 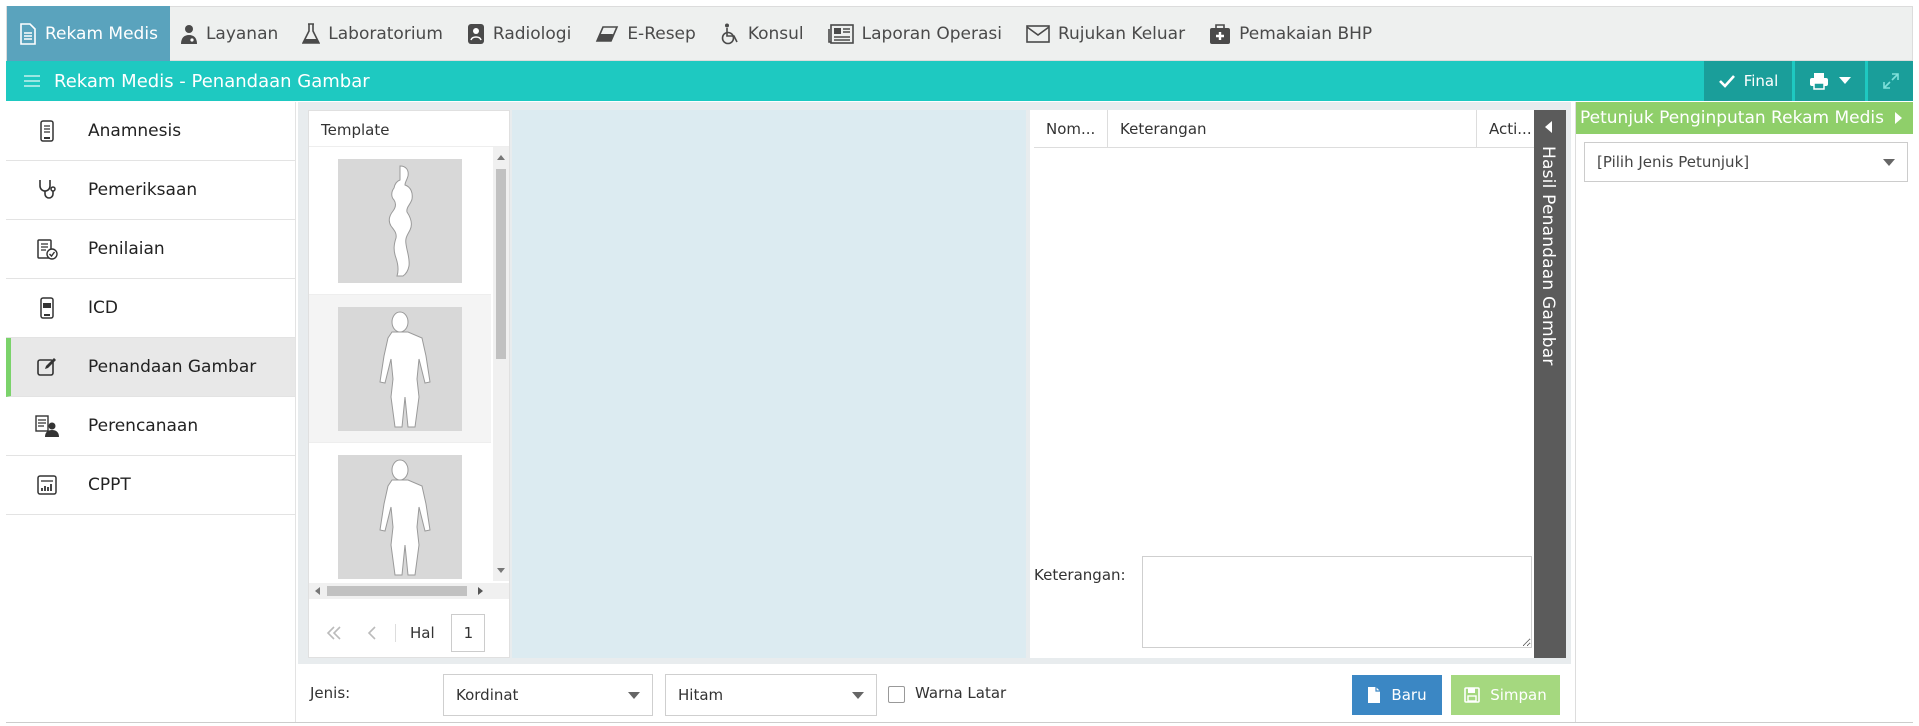 What do you see at coordinates (1374, 695) in the screenshot?
I see `new-file-icon` at bounding box center [1374, 695].